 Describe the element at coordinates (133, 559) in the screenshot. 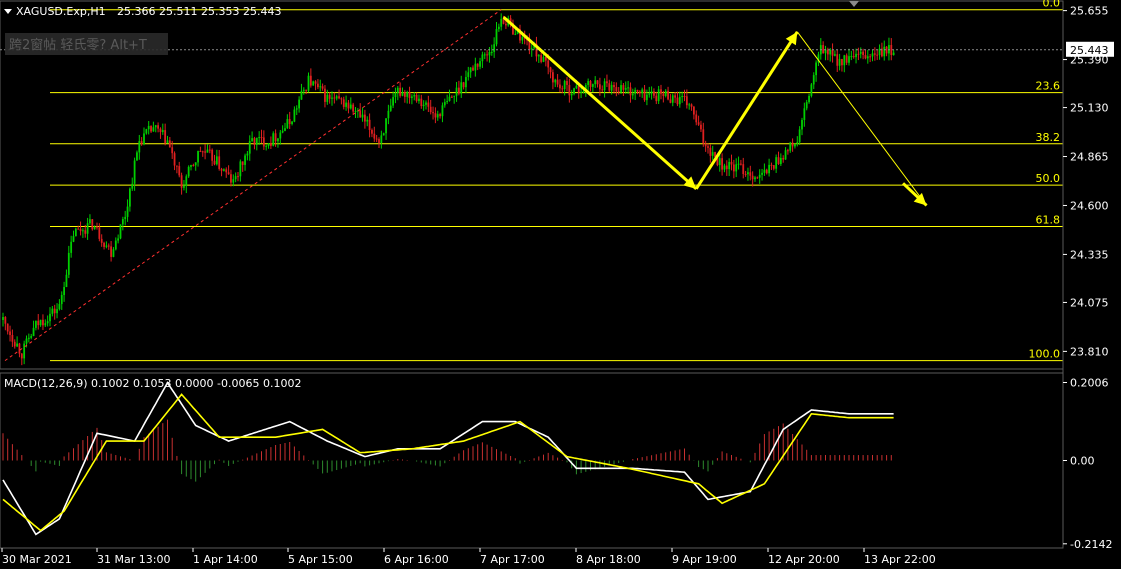

I see `x-tick-label: 31 Mar 13:00` at that location.